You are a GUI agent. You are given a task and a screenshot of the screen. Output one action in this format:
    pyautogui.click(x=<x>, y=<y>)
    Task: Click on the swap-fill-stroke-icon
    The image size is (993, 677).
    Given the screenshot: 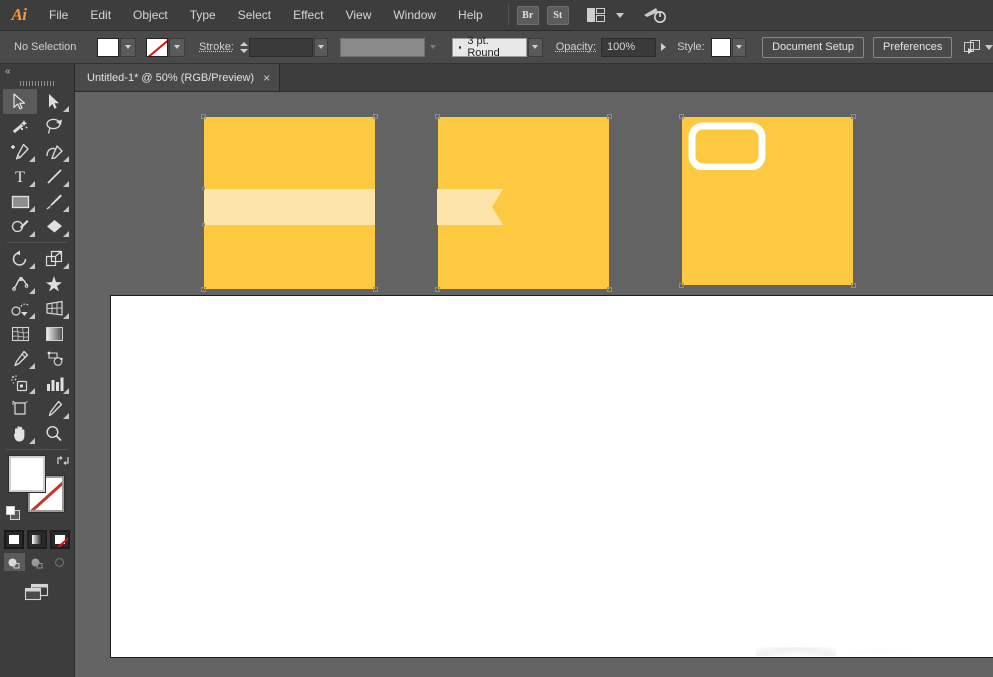 What is the action you would take?
    pyautogui.click(x=63, y=463)
    